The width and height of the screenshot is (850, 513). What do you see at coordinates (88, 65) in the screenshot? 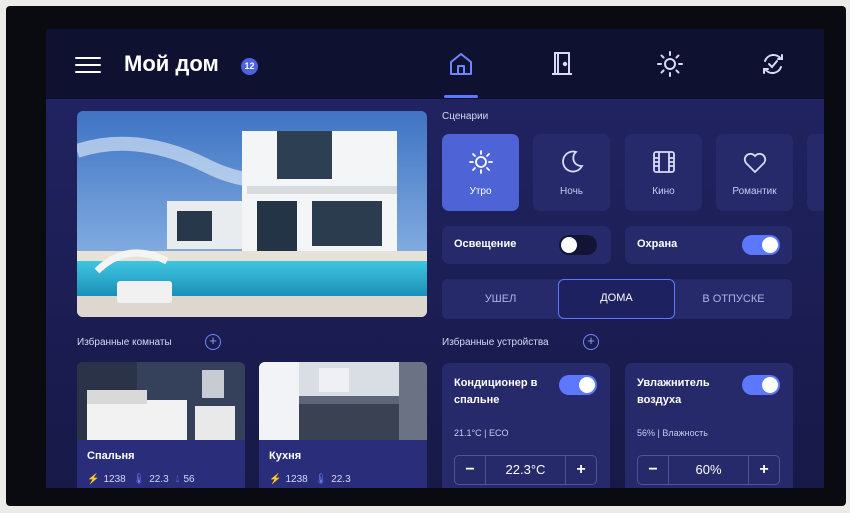
I see `menu-icon` at bounding box center [88, 65].